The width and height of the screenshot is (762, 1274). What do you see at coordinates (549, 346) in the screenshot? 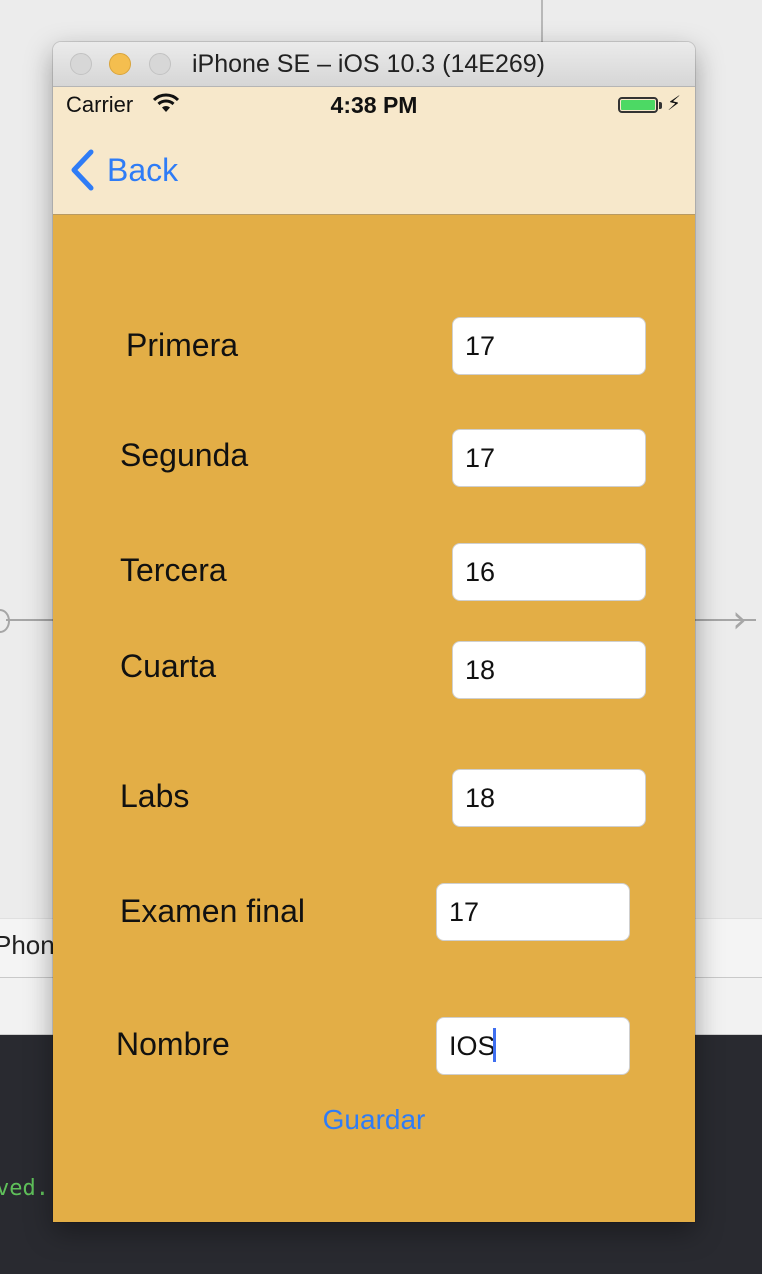
I see `primera-input` at bounding box center [549, 346].